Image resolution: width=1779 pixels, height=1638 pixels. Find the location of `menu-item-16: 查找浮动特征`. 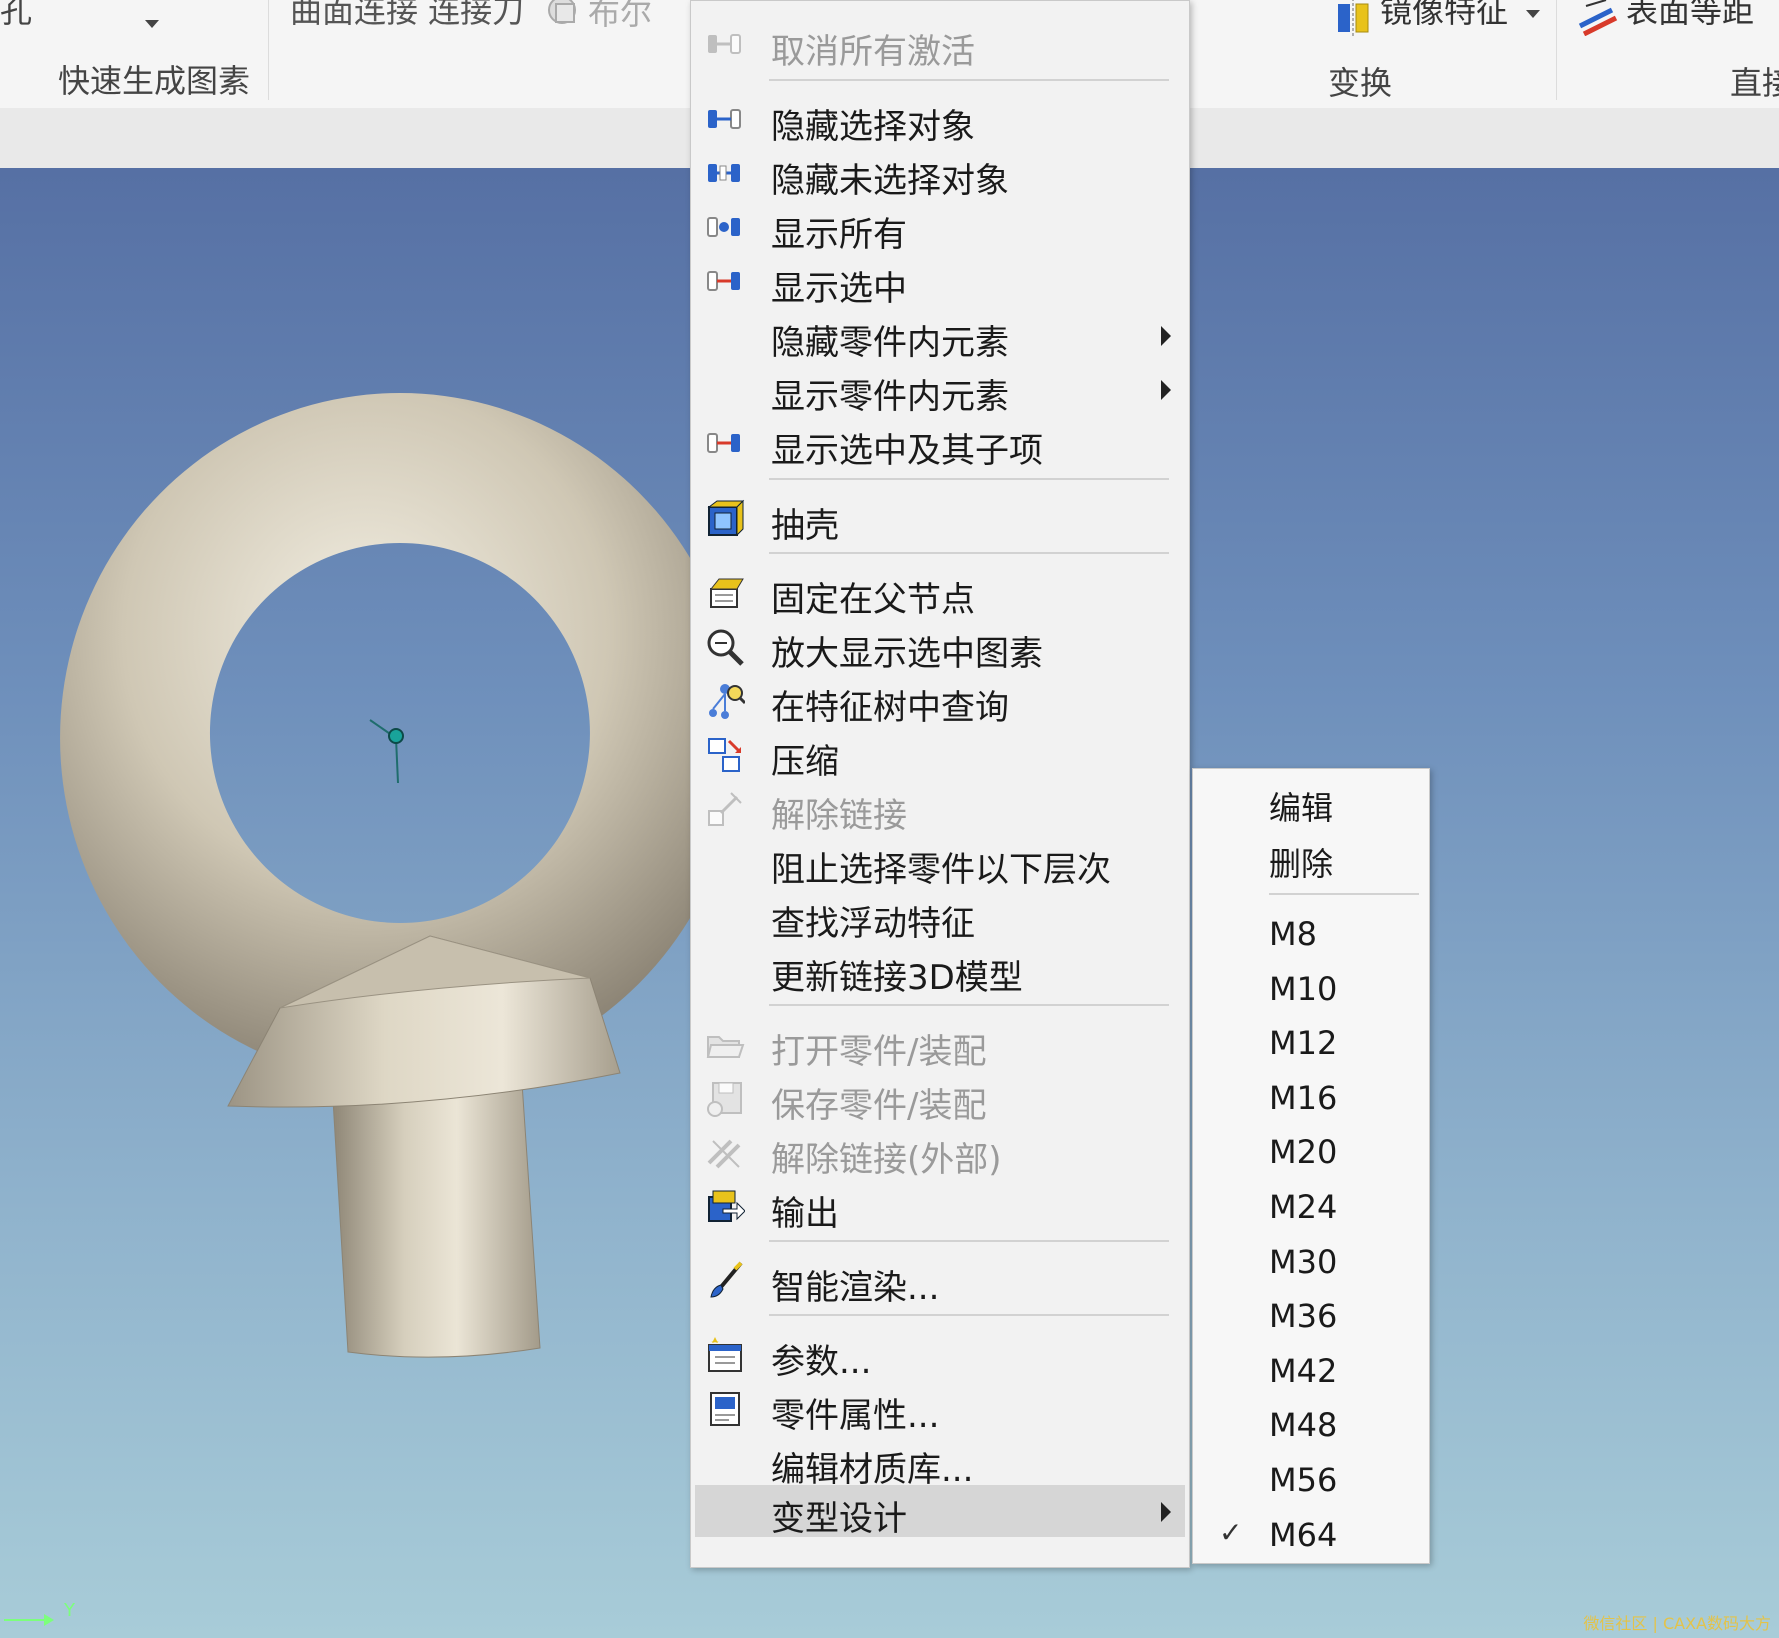

menu-item-16: 查找浮动特征 is located at coordinates (940, 917).